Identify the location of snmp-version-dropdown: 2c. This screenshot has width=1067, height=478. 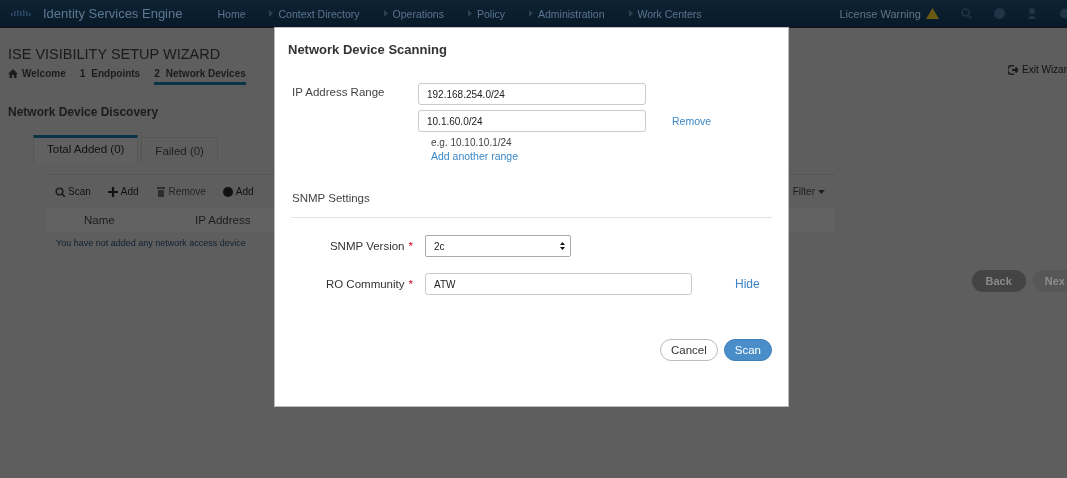
(498, 246).